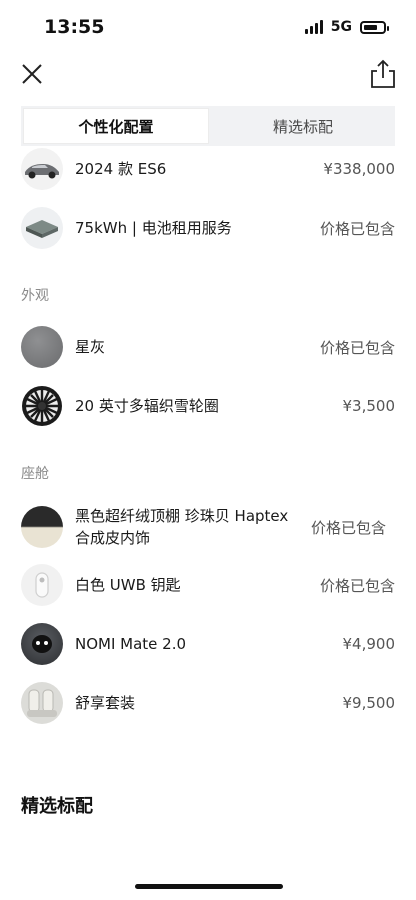 The height and width of the screenshot is (900, 416). What do you see at coordinates (383, 74) in the screenshot?
I see `share-icon` at bounding box center [383, 74].